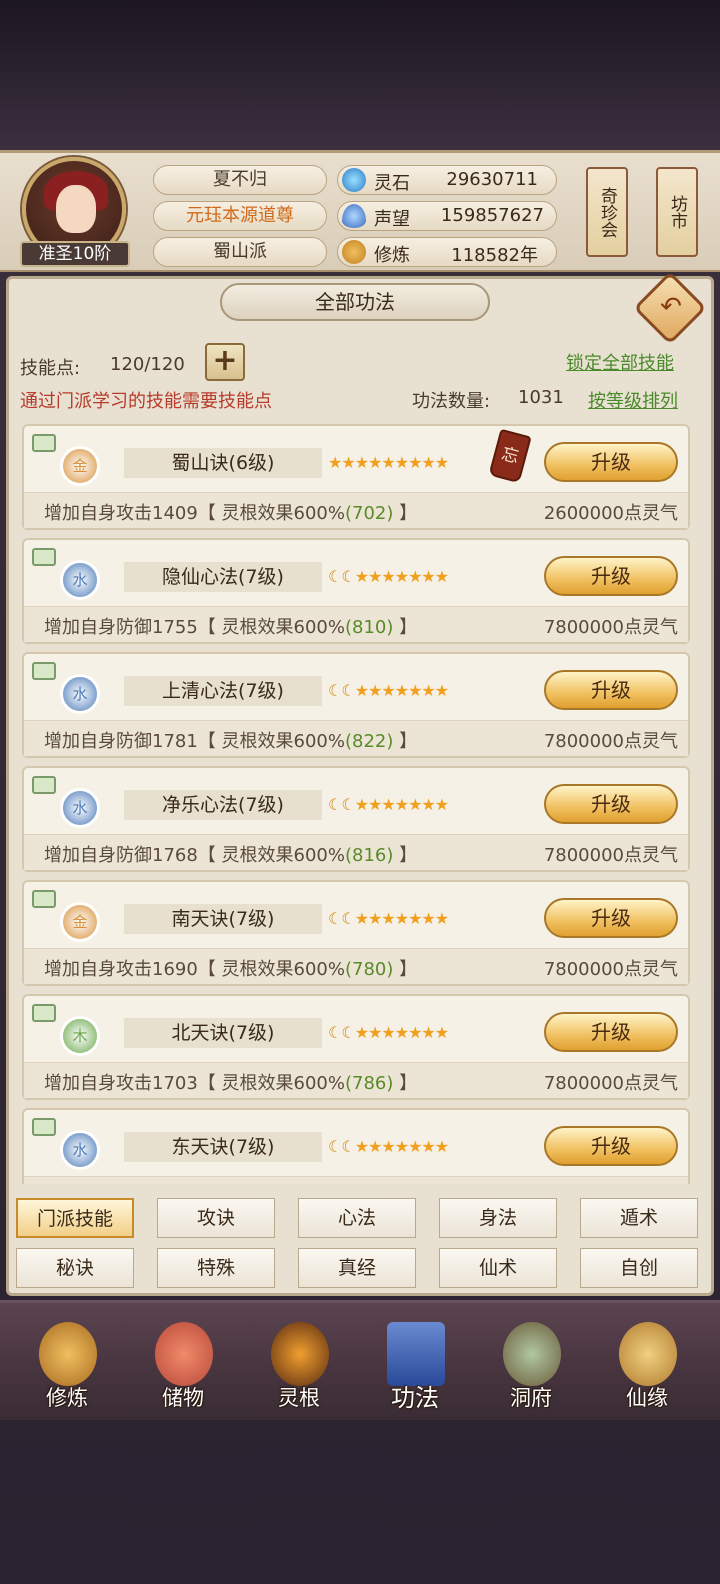 This screenshot has width=720, height=1584. I want to click on resource-label: 声望, so click(392, 219).